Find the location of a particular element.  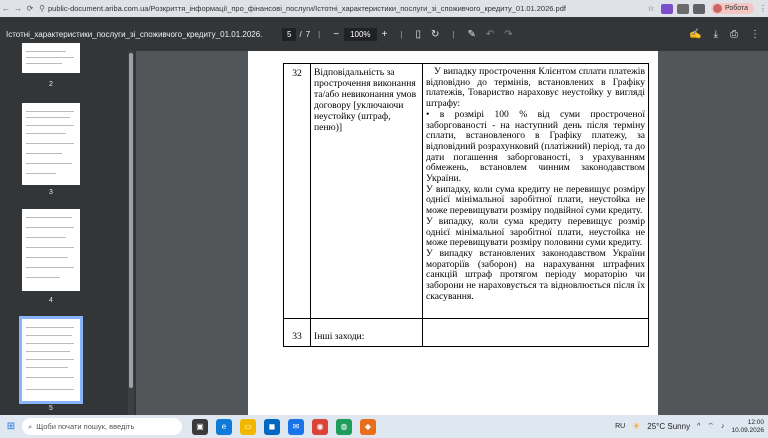

site-info-icon: ⚲ is located at coordinates (42, 8).